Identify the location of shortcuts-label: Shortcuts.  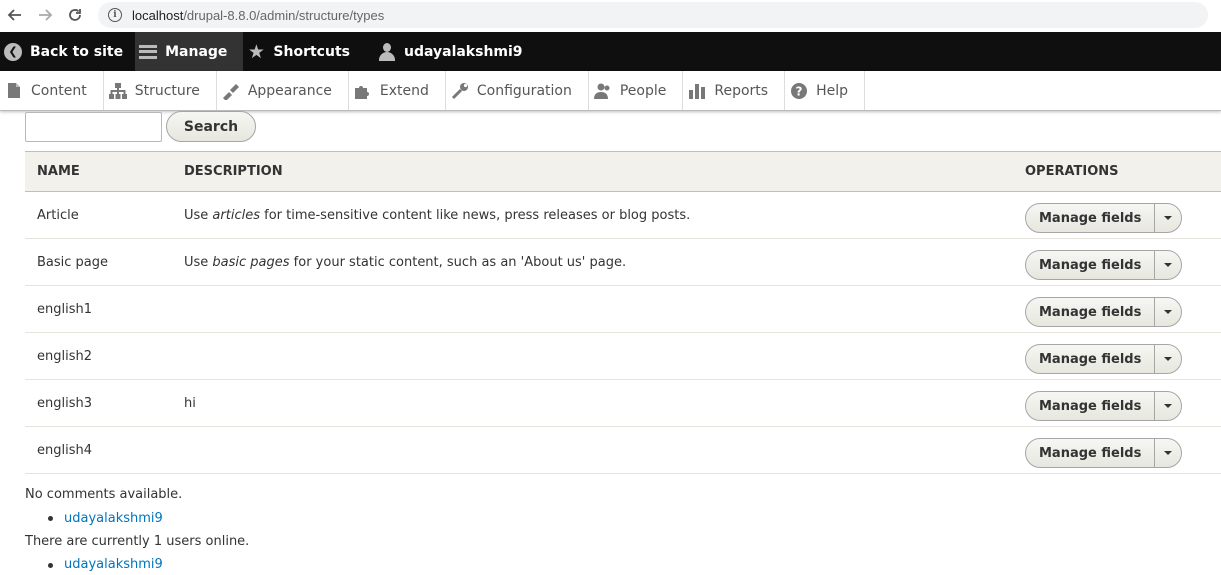
(311, 51).